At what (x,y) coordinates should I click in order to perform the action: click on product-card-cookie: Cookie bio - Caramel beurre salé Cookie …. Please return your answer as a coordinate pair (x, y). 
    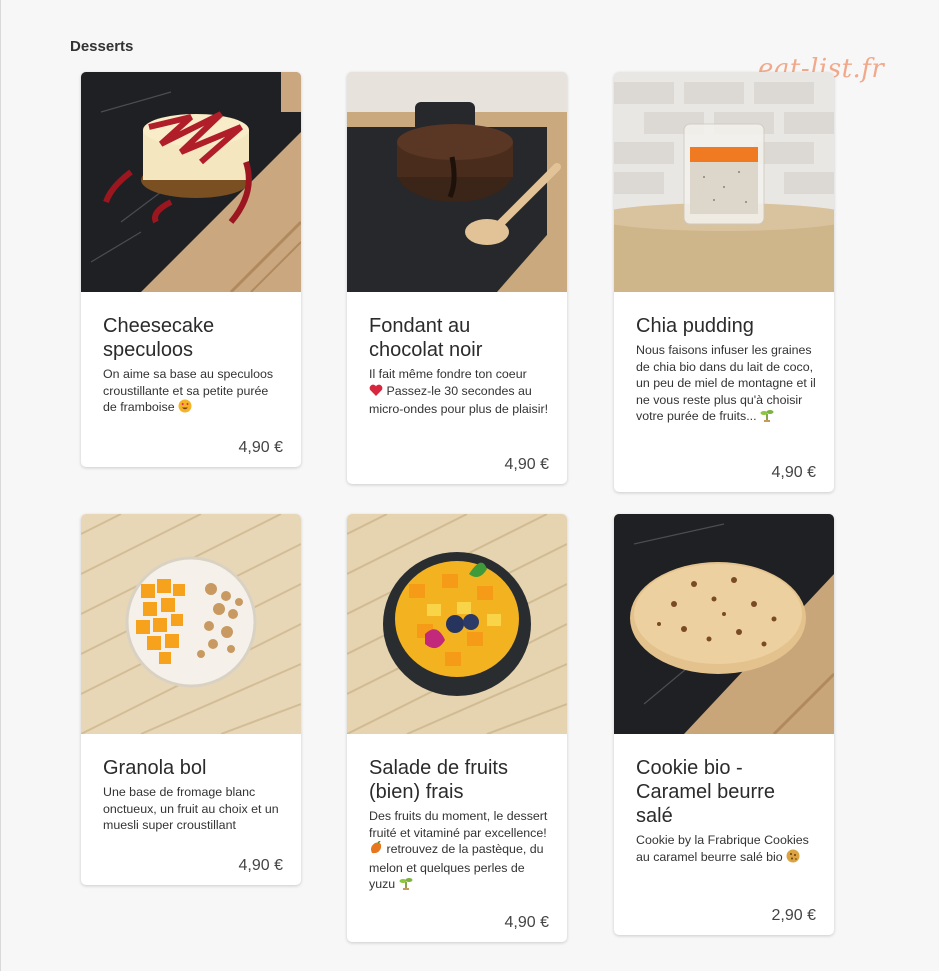
    Looking at the image, I should click on (724, 724).